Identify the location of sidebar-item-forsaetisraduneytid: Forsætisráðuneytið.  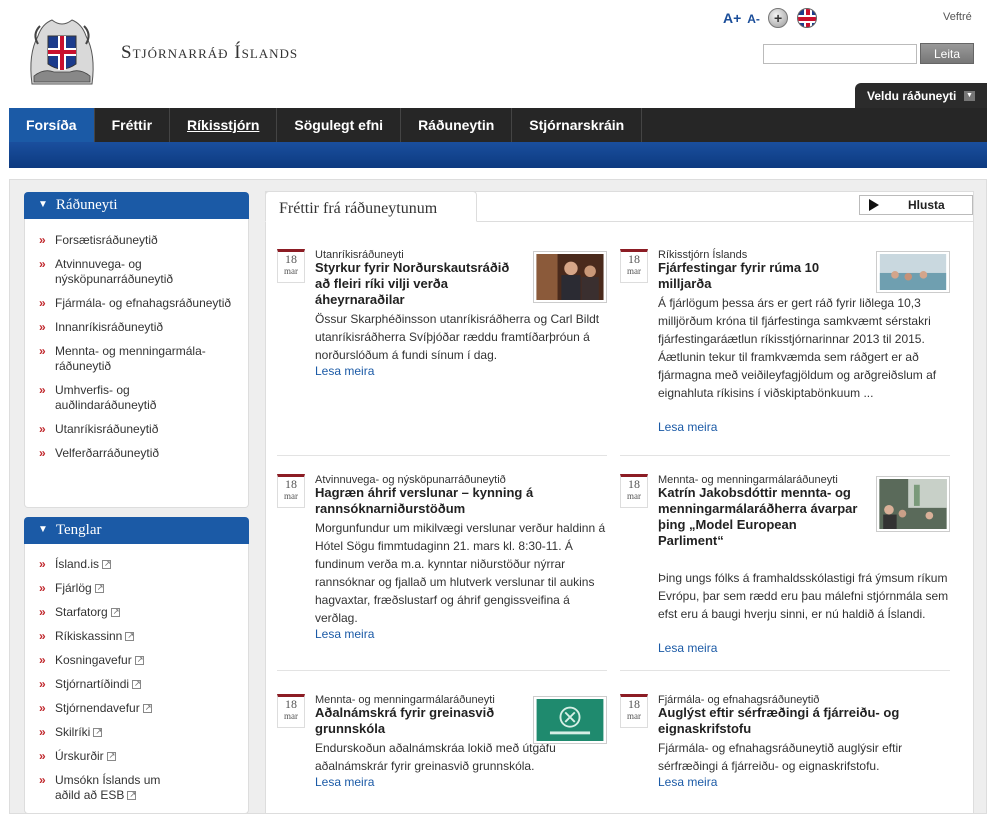
(136, 240).